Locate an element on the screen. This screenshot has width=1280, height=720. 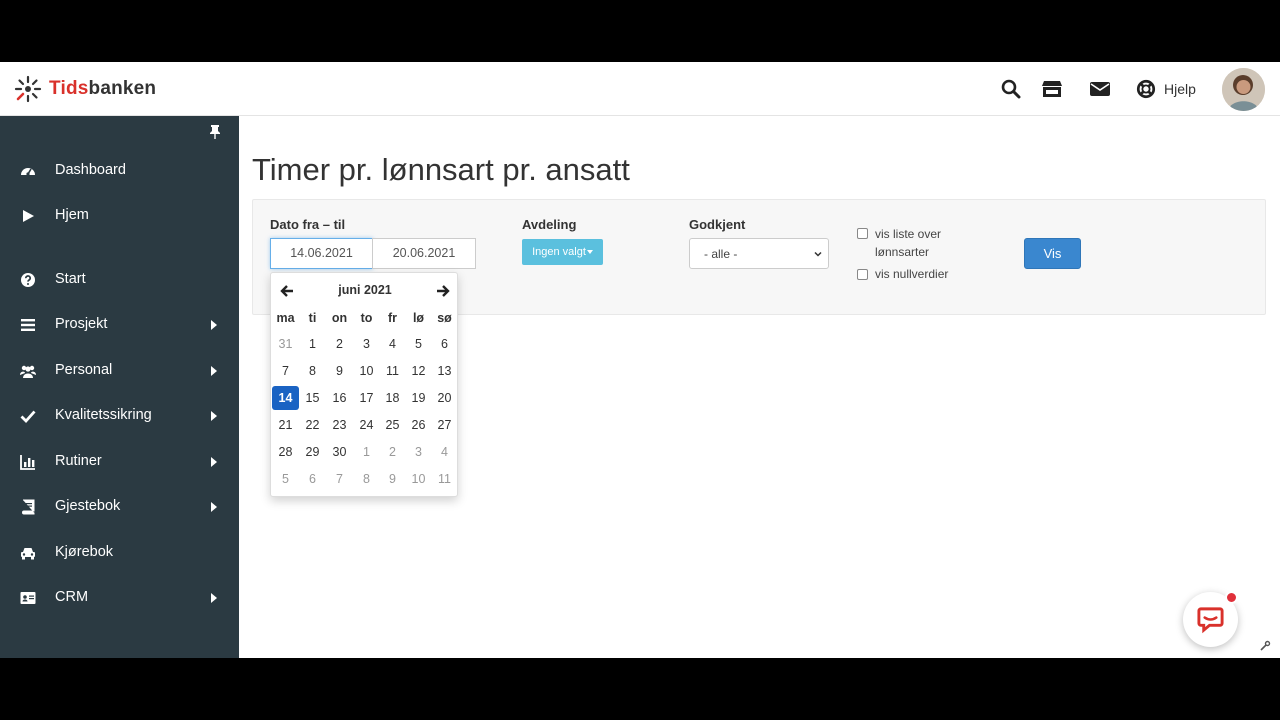
car-icon is located at coordinates (28, 554).